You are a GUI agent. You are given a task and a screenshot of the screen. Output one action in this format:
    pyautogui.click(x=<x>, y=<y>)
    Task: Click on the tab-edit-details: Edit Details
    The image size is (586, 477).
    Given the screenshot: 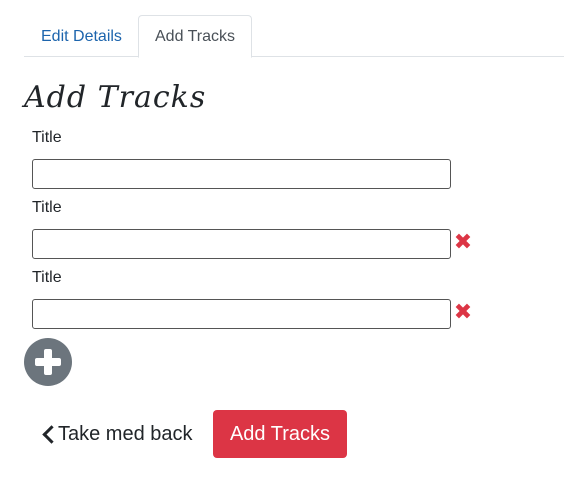 What is the action you would take?
    pyautogui.click(x=81, y=36)
    